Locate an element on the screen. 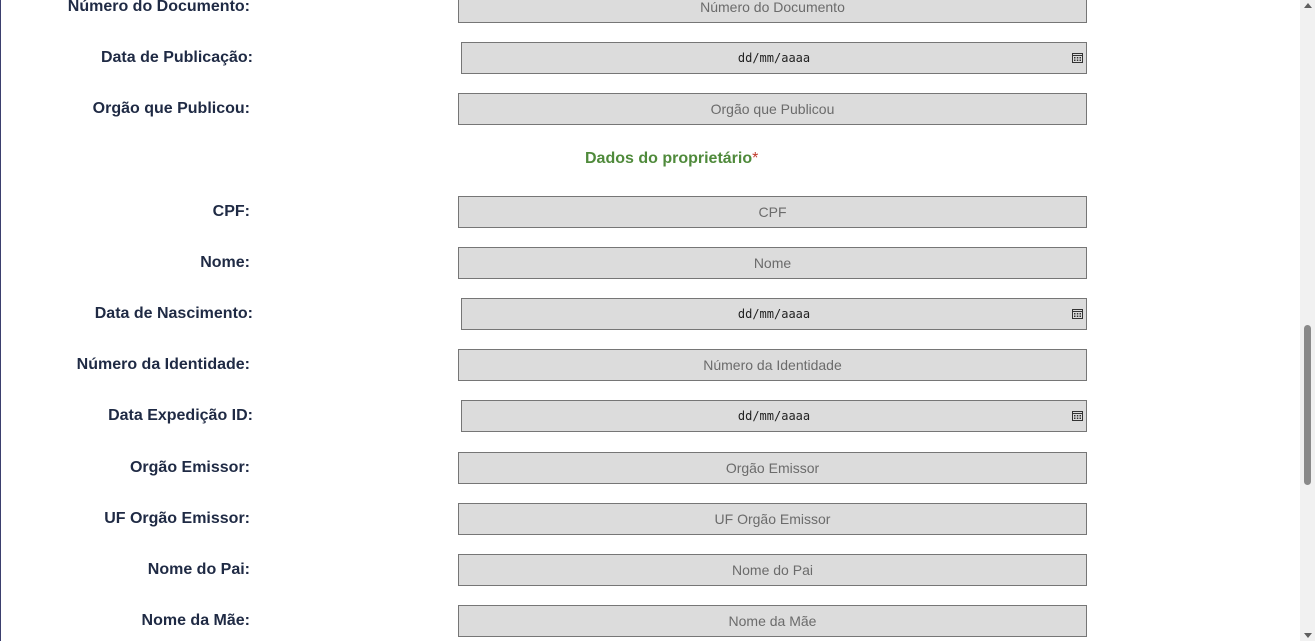 This screenshot has height=641, width=1315. row-numero-documento: Número do Documento is located at coordinates (550, 11).